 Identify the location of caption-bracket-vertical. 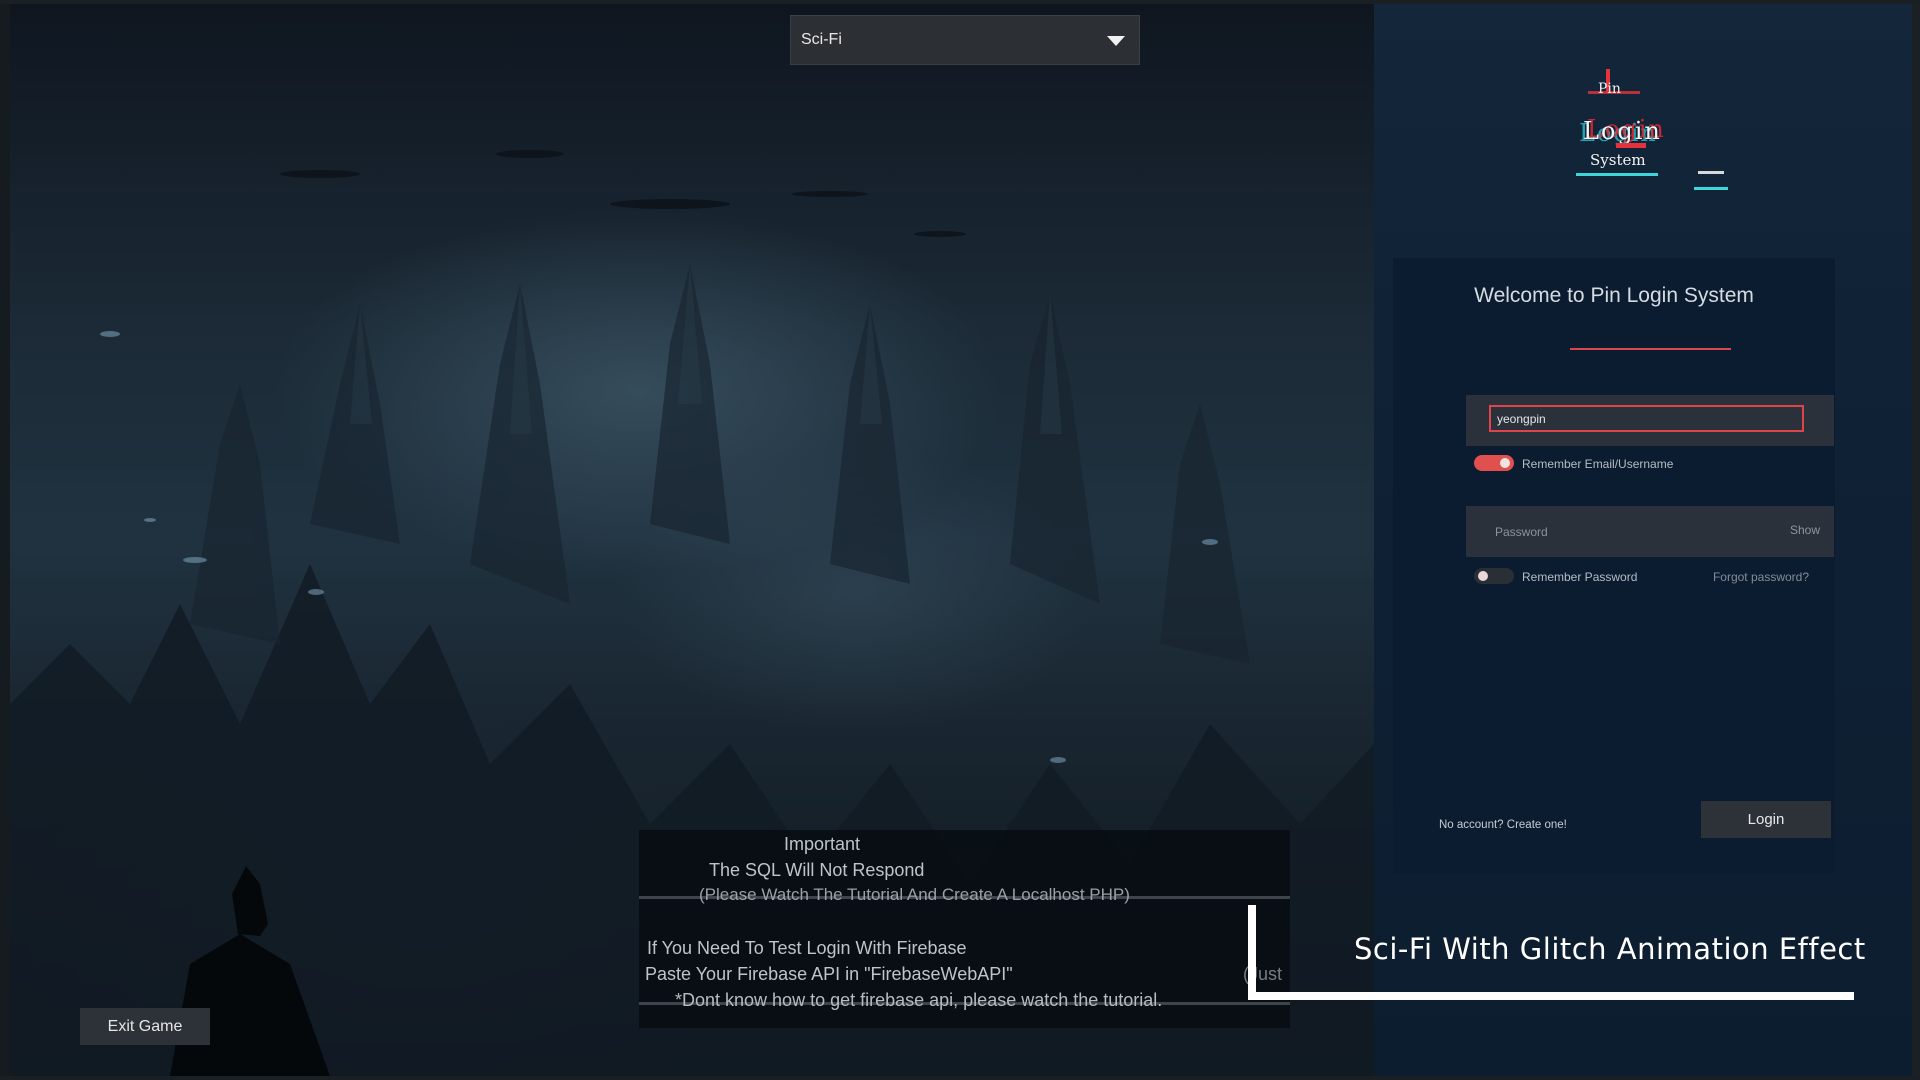
(1252, 952).